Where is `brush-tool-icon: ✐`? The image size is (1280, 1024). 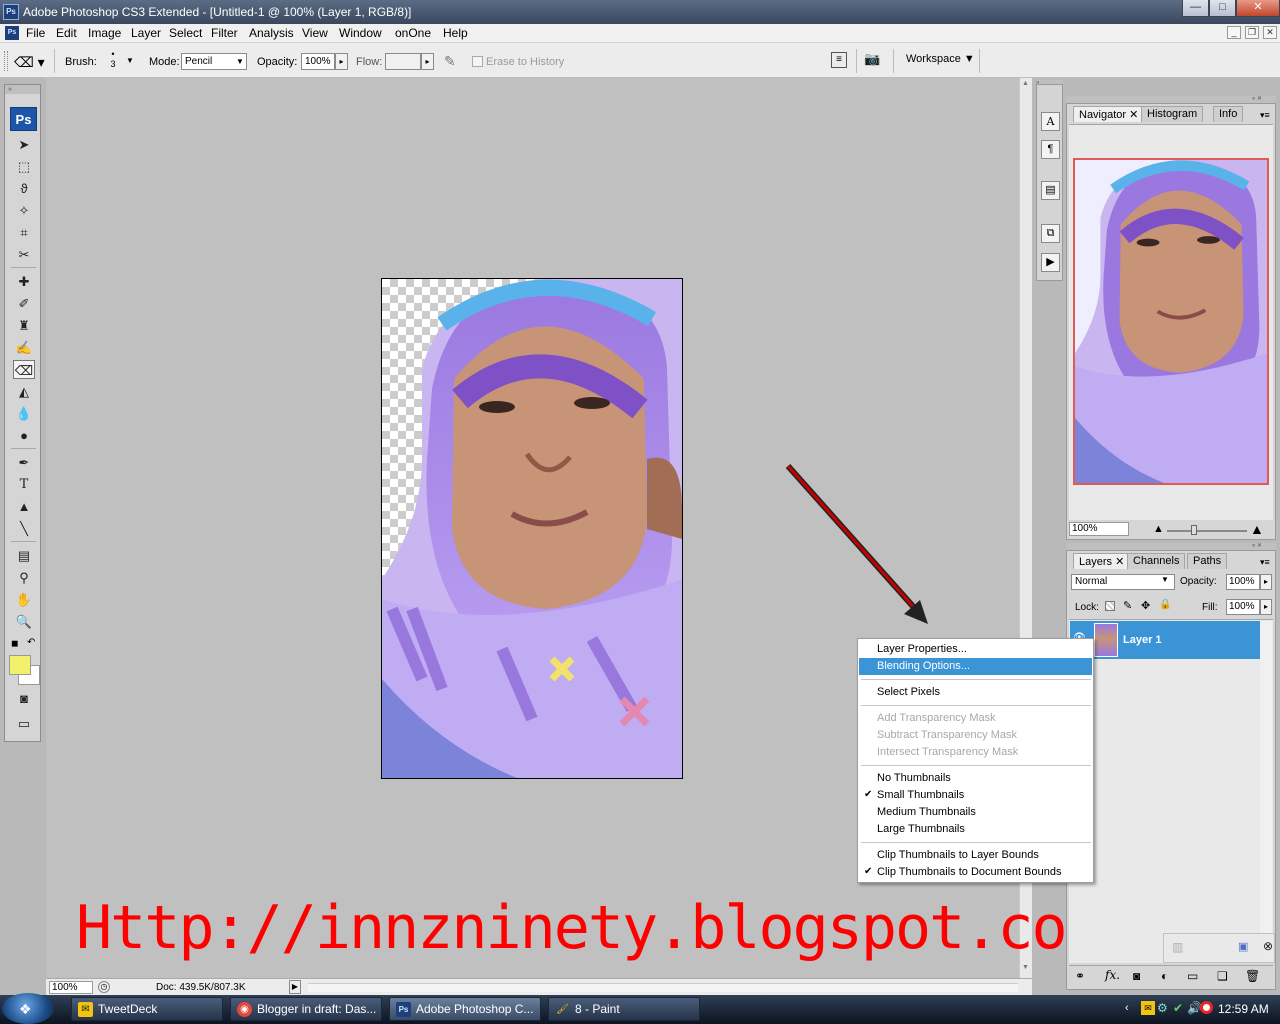 brush-tool-icon: ✐ is located at coordinates (24, 303).